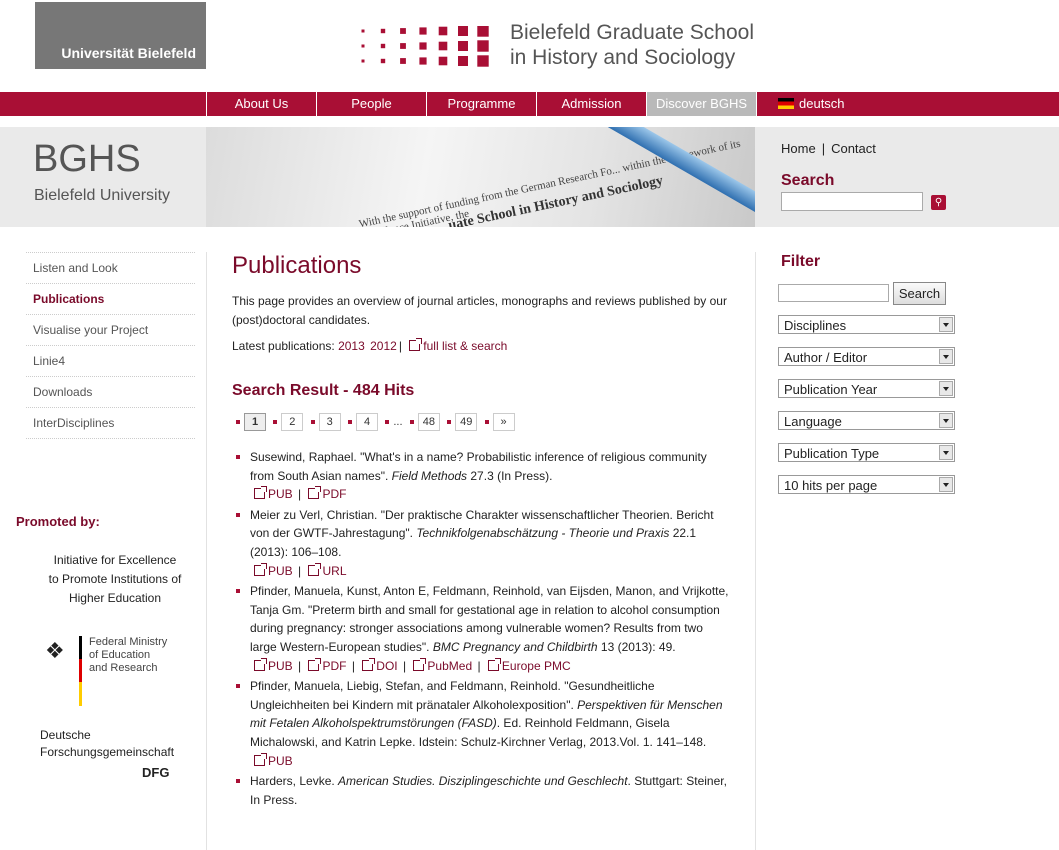 Image resolution: width=1059 pixels, height=850 pixels. What do you see at coordinates (371, 104) in the screenshot?
I see `nav-people: People` at bounding box center [371, 104].